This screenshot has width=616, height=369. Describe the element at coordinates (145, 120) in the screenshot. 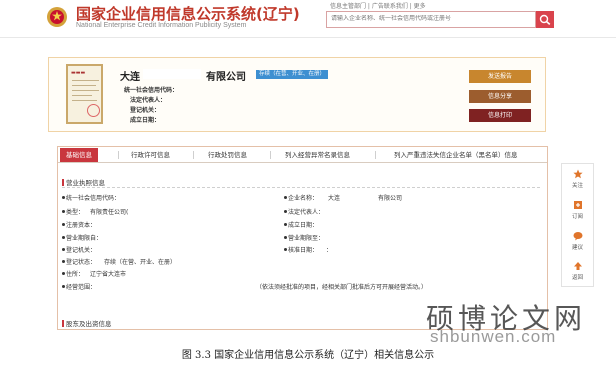

I see `card-field-founded: 成立日期：` at that location.